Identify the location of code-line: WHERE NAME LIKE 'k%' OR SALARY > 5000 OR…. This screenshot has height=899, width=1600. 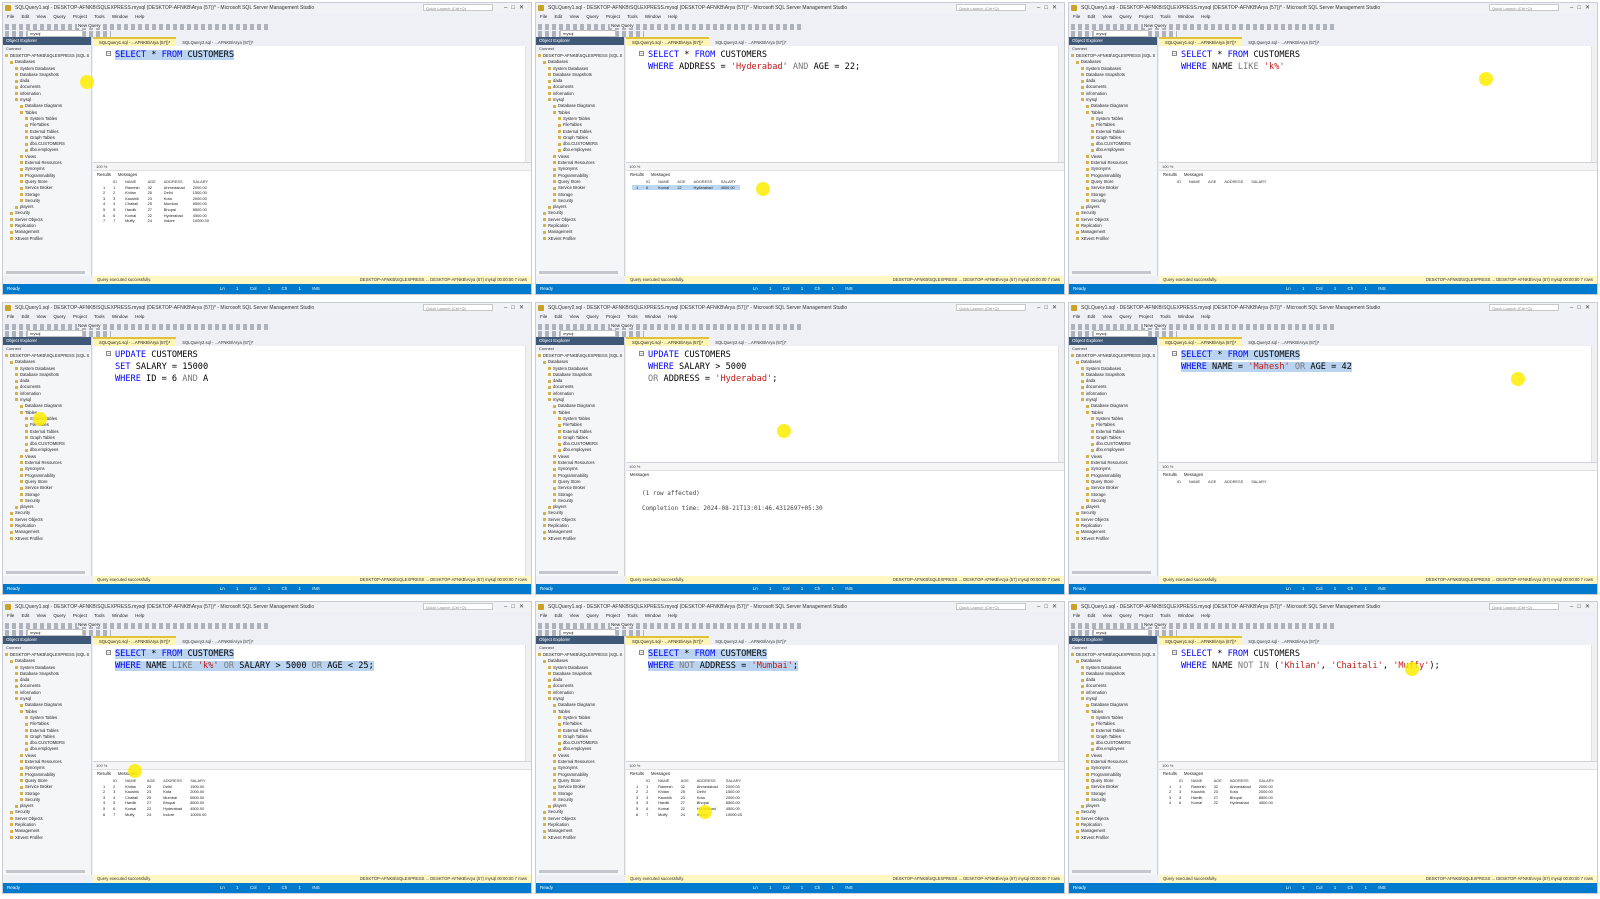
(317, 666).